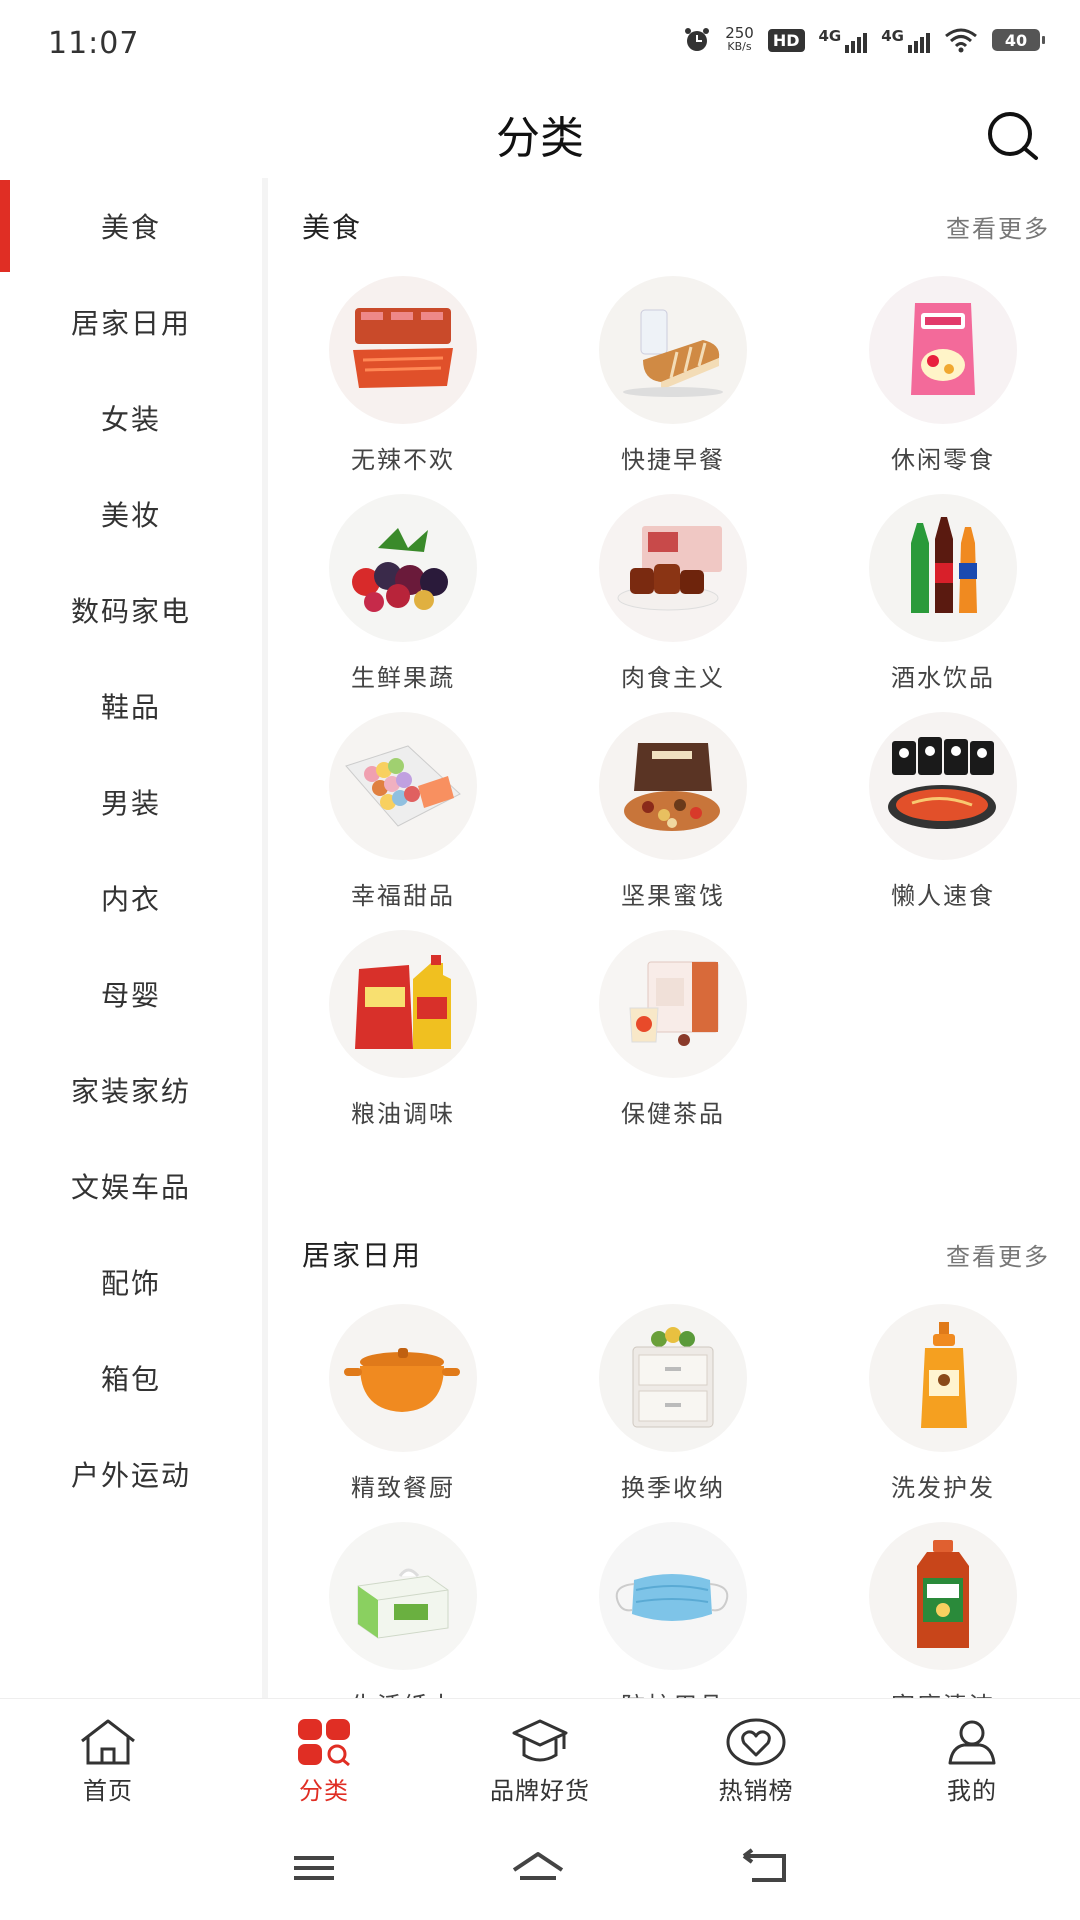 The image size is (1080, 1920). I want to click on subcategory-item: 保健茶品, so click(673, 1037).